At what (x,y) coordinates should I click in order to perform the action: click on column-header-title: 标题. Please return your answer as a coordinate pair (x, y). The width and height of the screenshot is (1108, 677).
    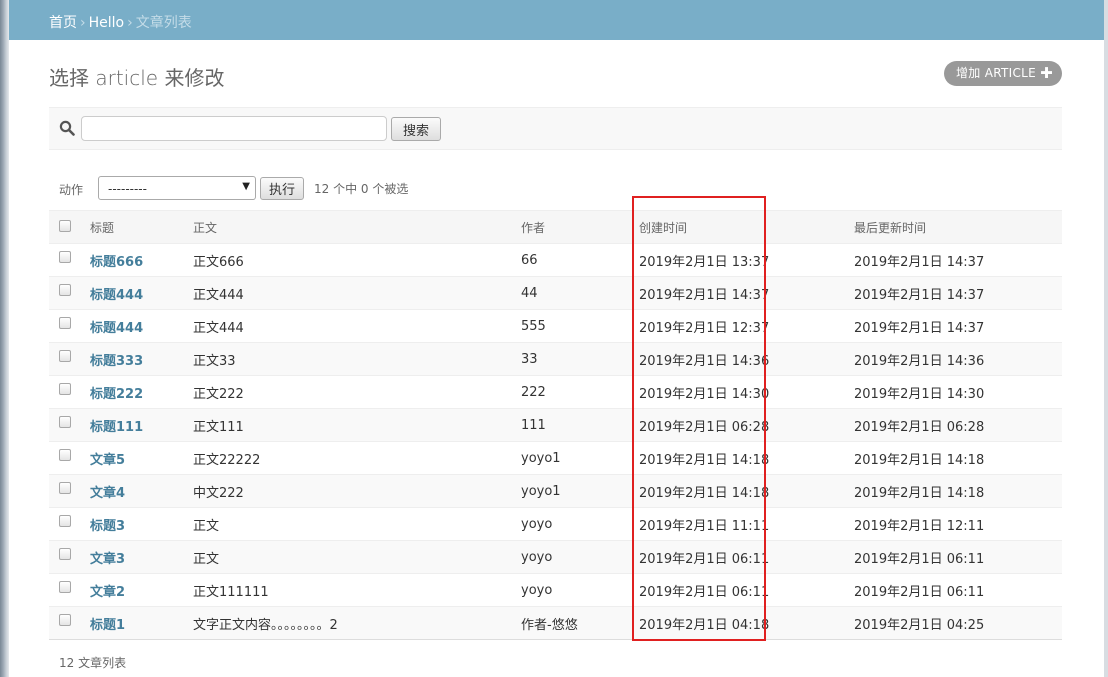
    Looking at the image, I should click on (139, 227).